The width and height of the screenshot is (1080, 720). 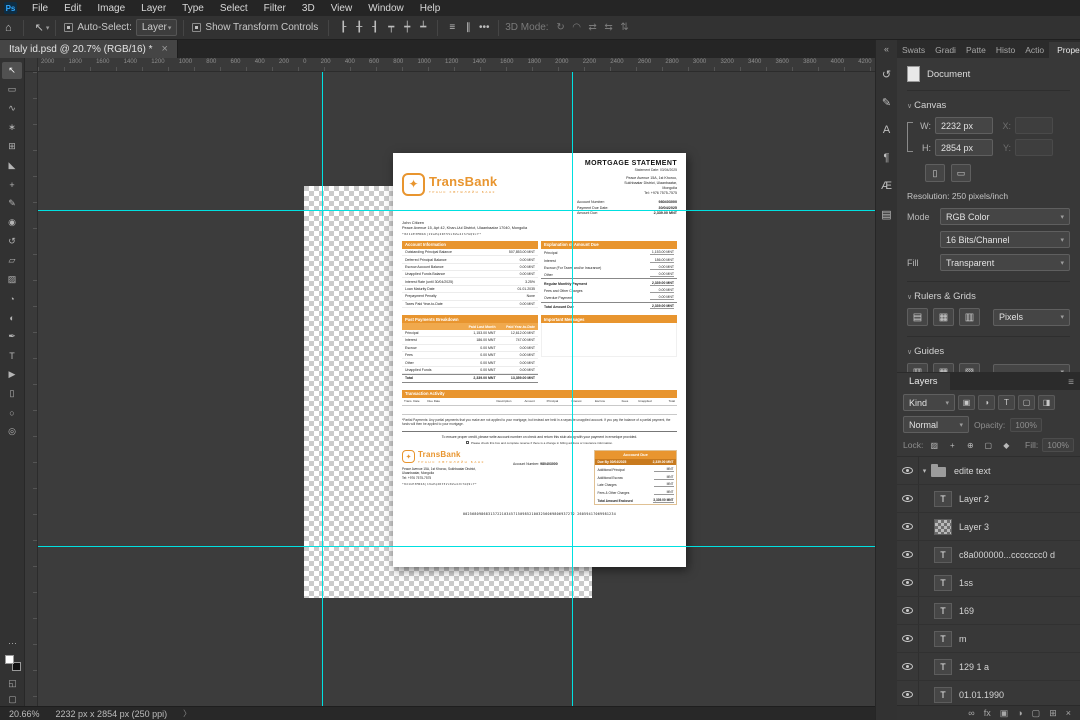 What do you see at coordinates (976, 50) in the screenshot?
I see `panel-tab: Patte` at bounding box center [976, 50].